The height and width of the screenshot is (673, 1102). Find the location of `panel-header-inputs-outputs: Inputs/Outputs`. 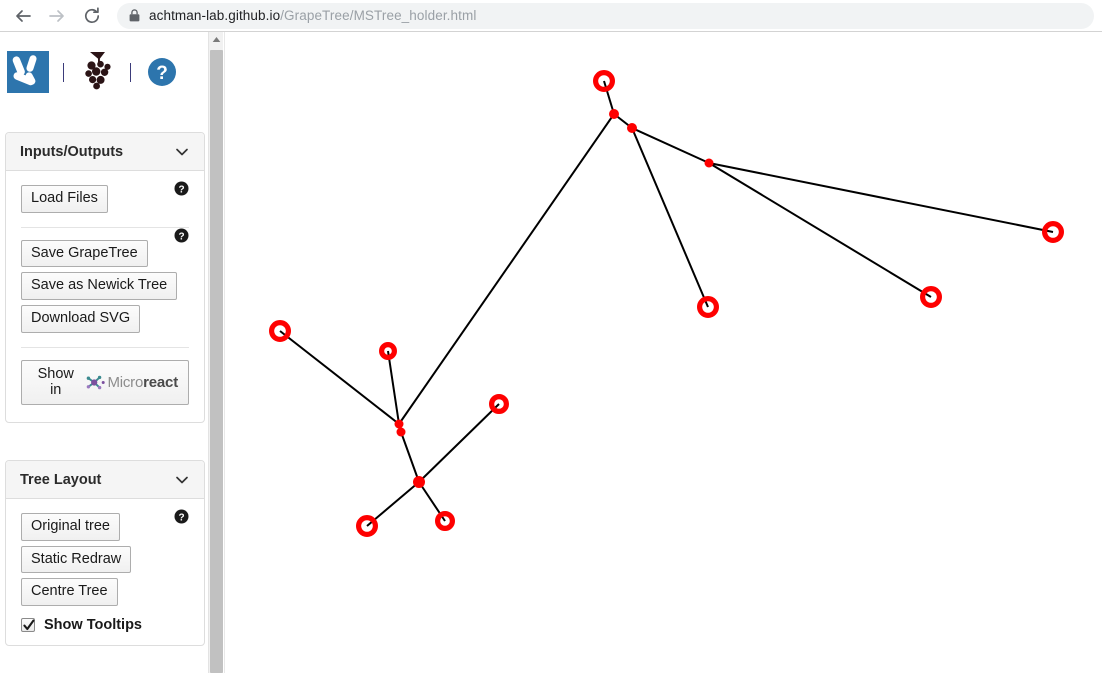

panel-header-inputs-outputs: Inputs/Outputs is located at coordinates (105, 152).